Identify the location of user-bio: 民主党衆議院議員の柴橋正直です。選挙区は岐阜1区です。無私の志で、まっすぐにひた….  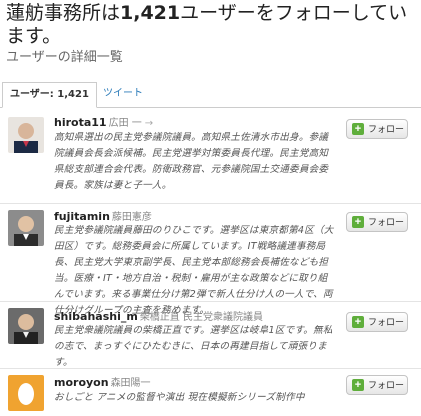
(193, 346).